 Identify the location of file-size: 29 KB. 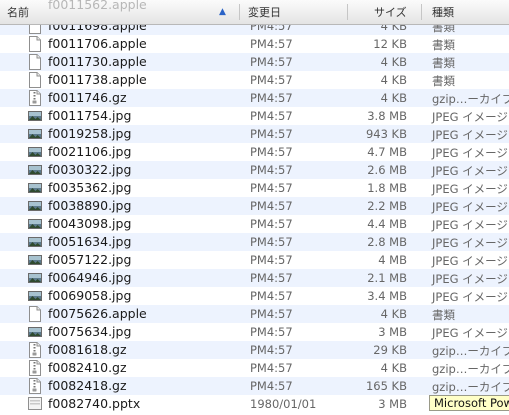
(390, 350).